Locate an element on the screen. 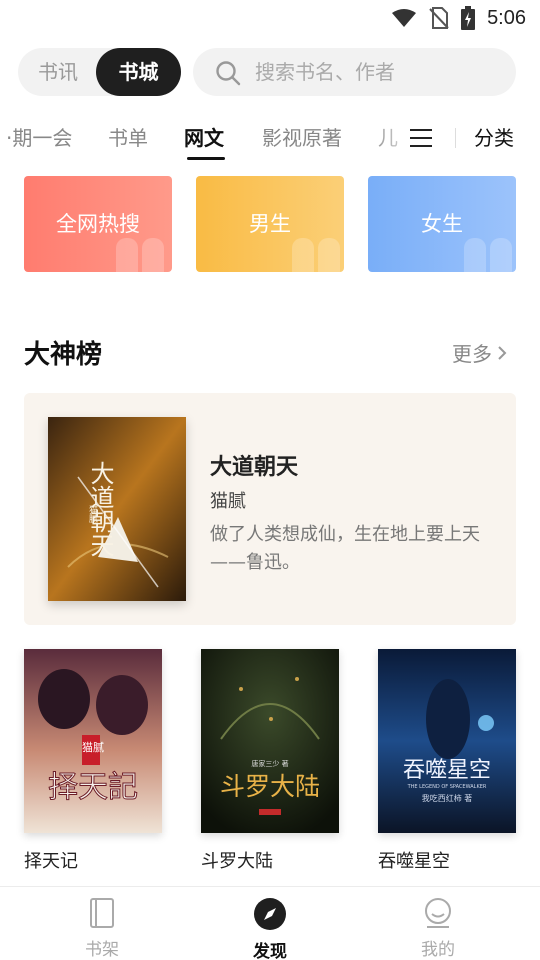 Image resolution: width=540 pixels, height=960 pixels. card-female: 女生 is located at coordinates (442, 224).